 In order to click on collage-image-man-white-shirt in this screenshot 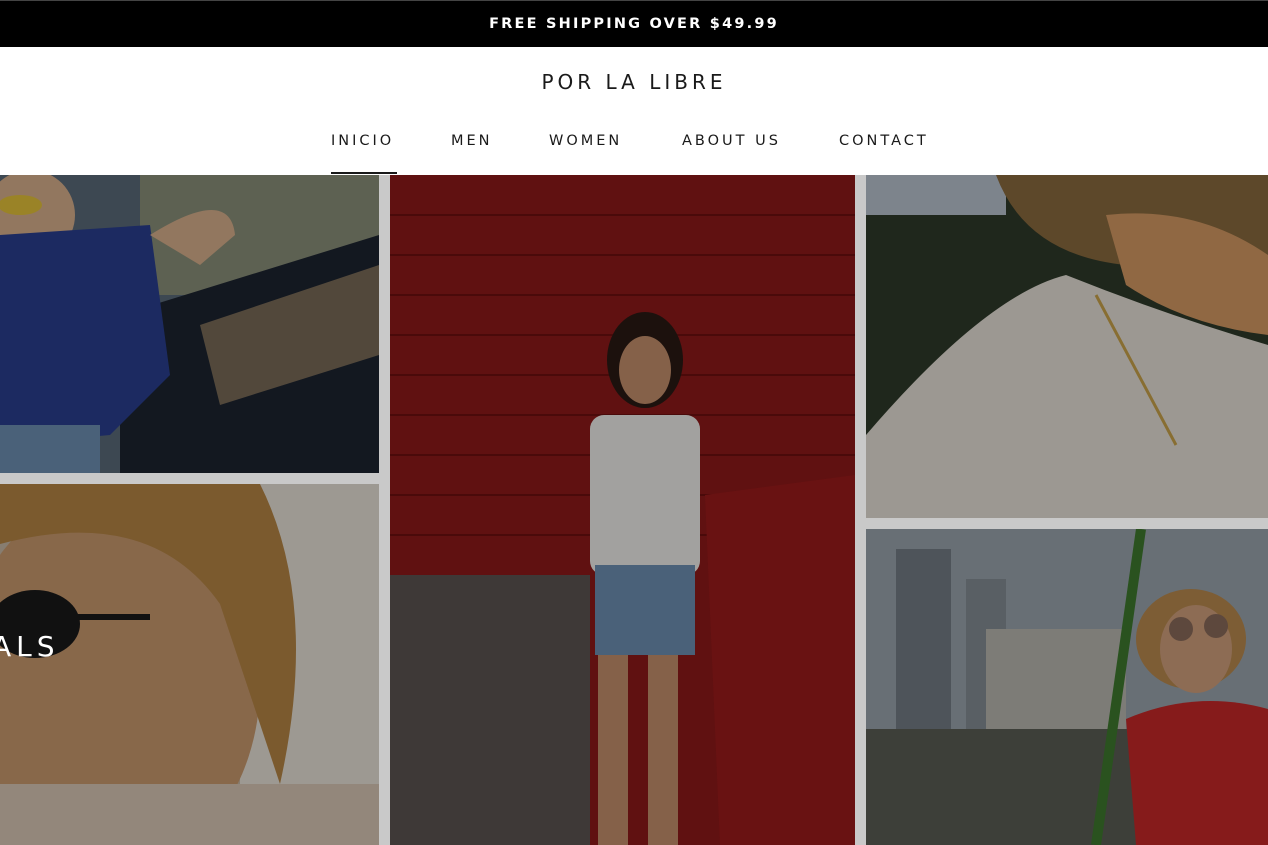, I will do `click(1067, 346)`.